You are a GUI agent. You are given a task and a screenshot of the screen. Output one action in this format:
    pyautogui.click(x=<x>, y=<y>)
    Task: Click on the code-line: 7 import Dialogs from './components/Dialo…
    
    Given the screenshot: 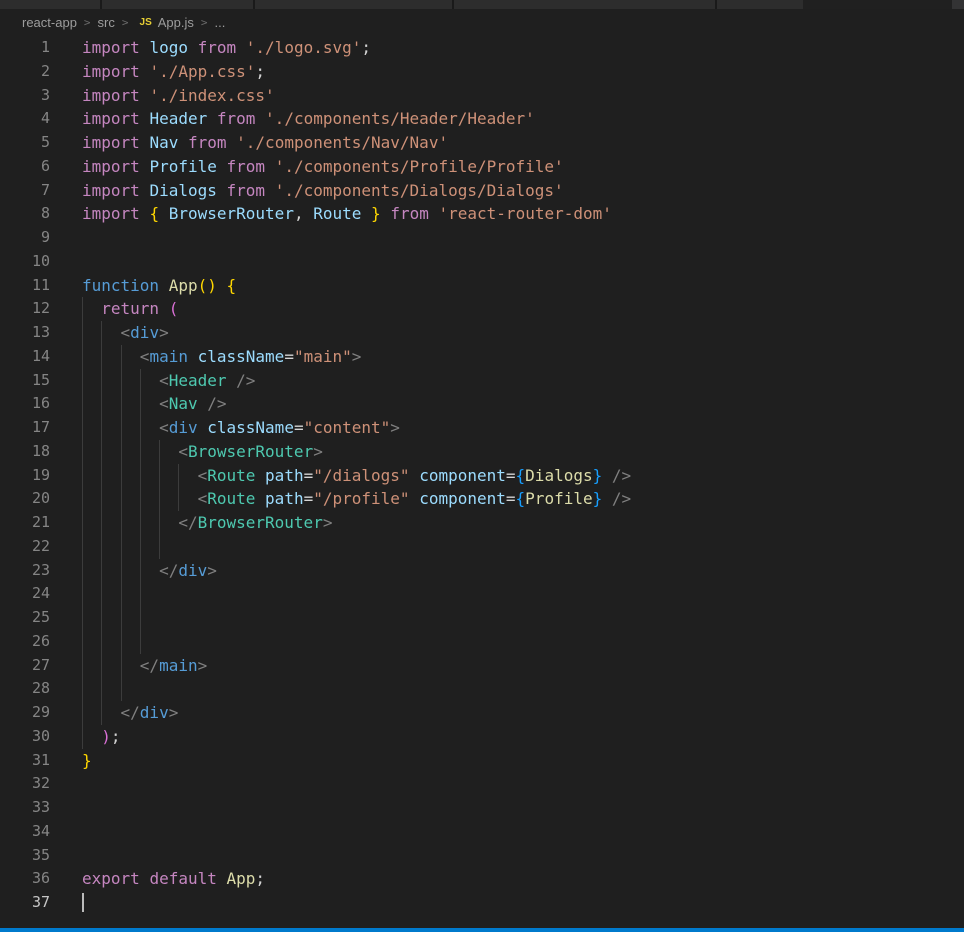 What is the action you would take?
    pyautogui.click(x=482, y=191)
    